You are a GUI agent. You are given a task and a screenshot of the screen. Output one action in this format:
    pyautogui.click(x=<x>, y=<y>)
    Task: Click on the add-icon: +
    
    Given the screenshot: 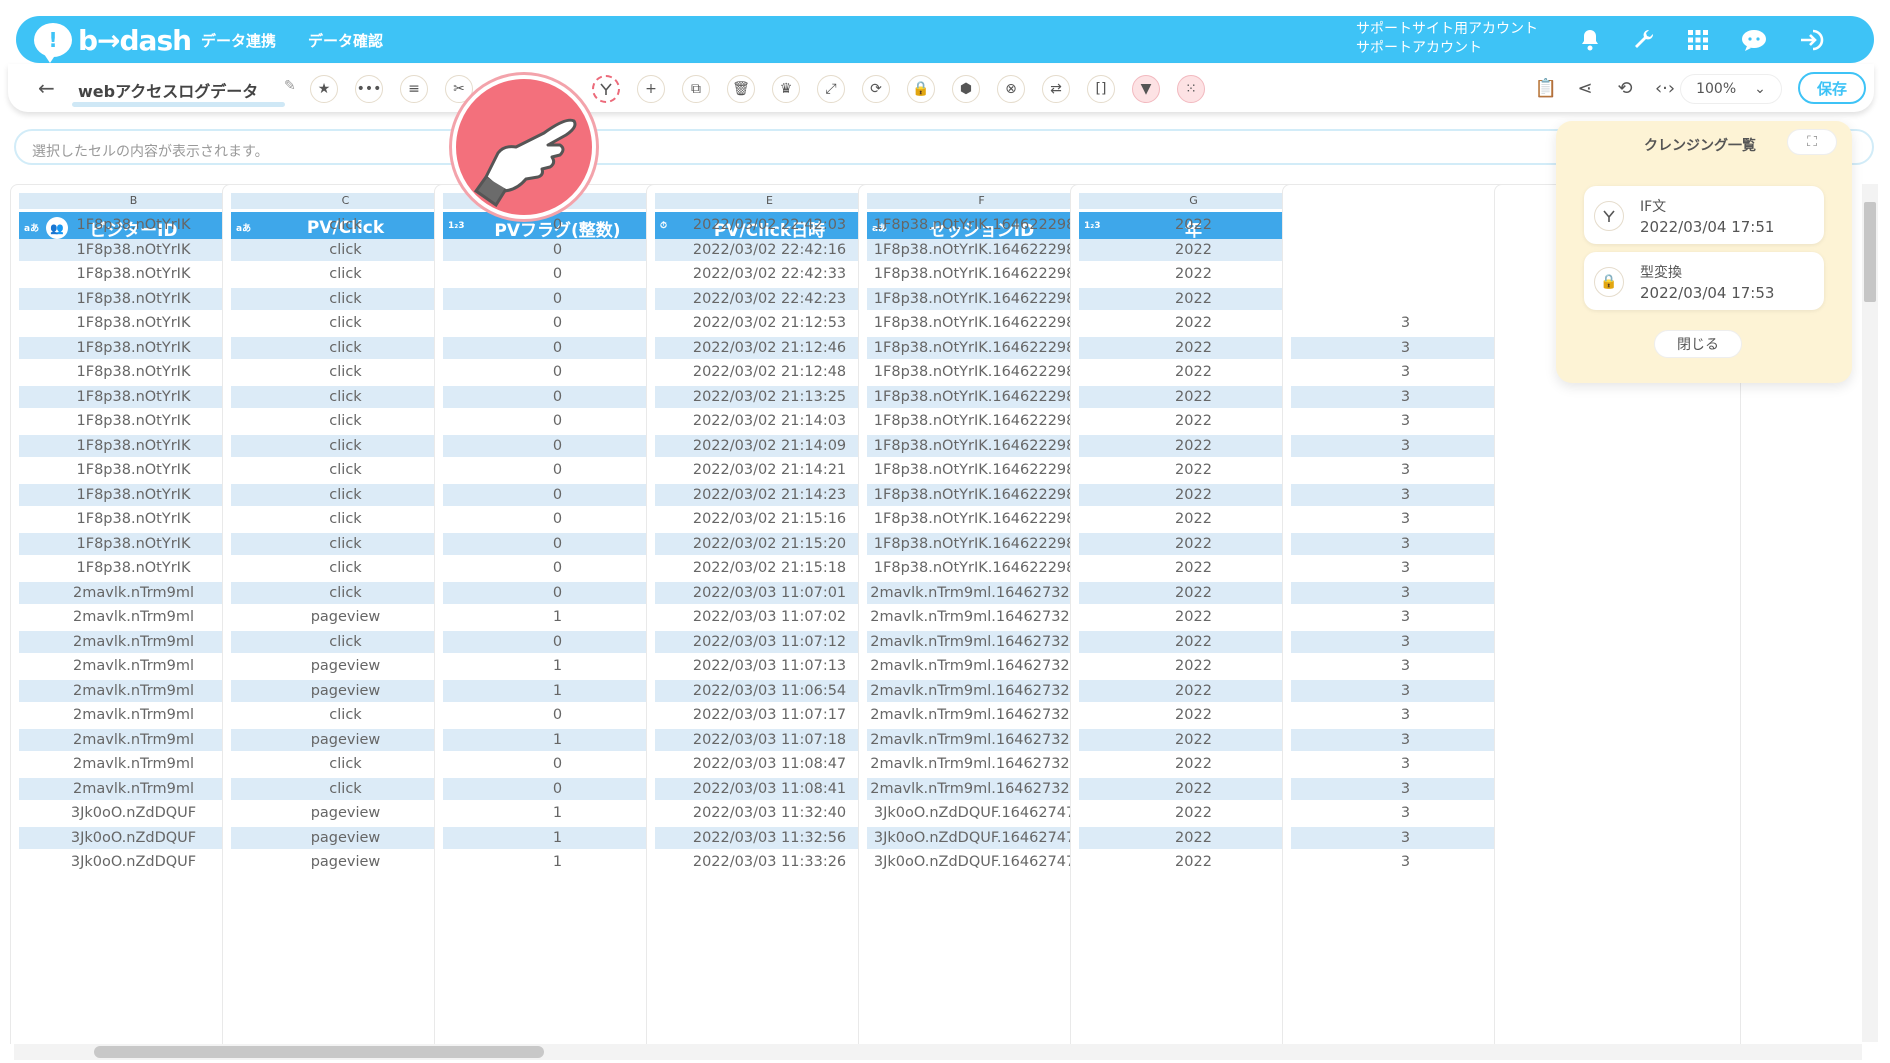 What is the action you would take?
    pyautogui.click(x=651, y=89)
    